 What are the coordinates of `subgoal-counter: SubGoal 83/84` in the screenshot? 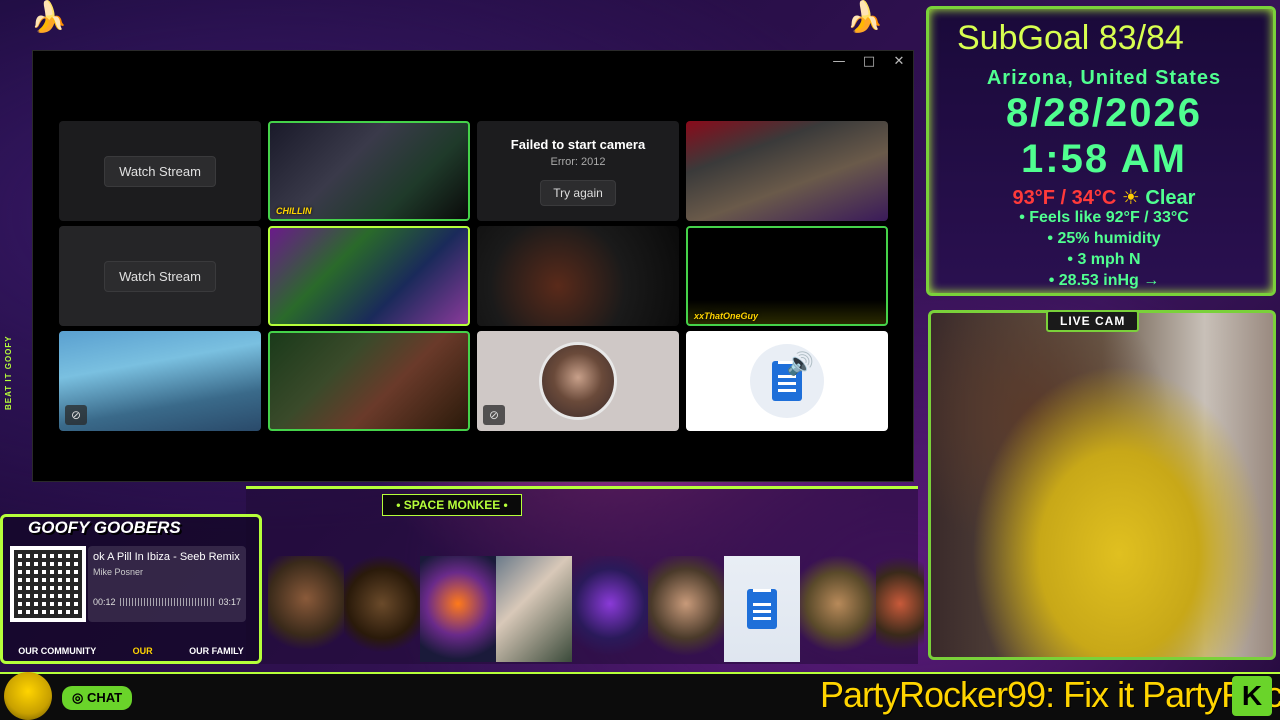 It's located at (1070, 38).